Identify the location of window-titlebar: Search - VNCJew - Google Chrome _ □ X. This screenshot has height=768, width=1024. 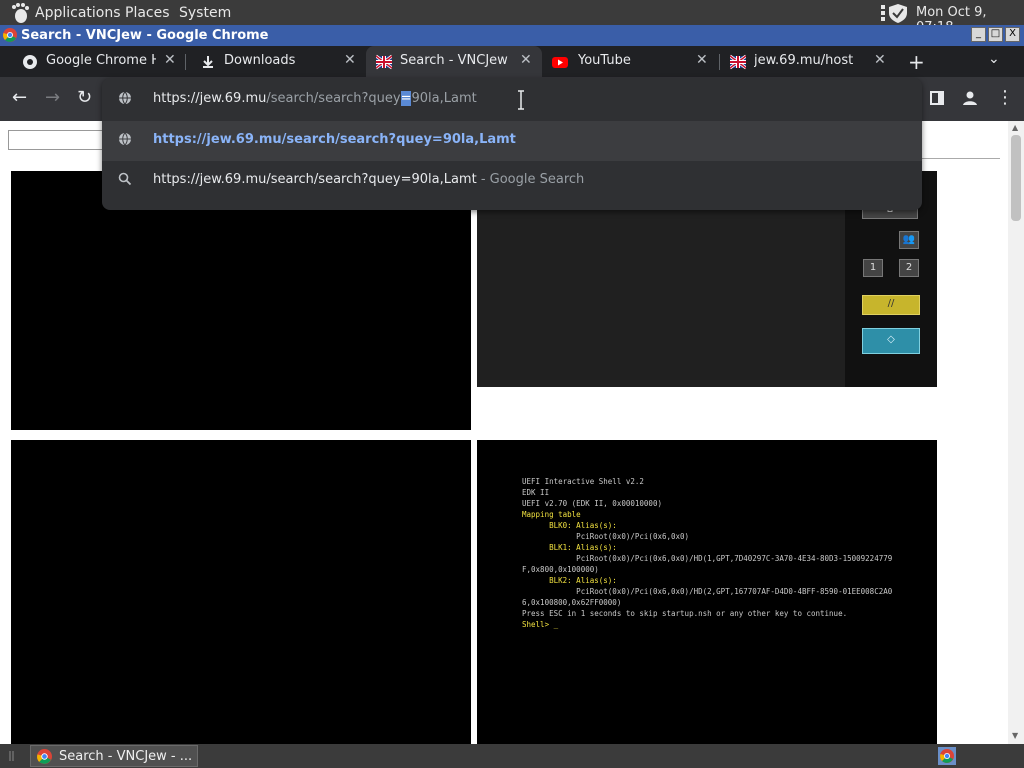
(512, 35).